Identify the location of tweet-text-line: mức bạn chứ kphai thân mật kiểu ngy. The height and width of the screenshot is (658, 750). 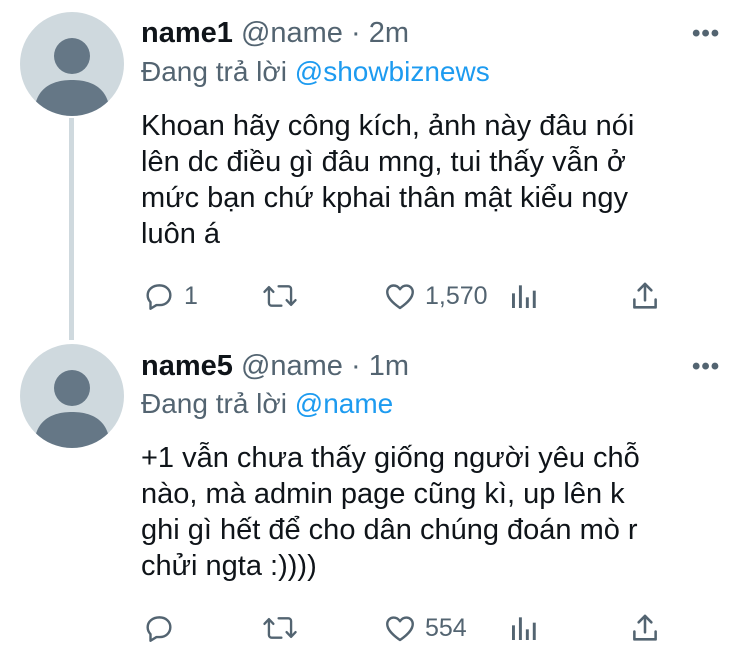
(384, 198).